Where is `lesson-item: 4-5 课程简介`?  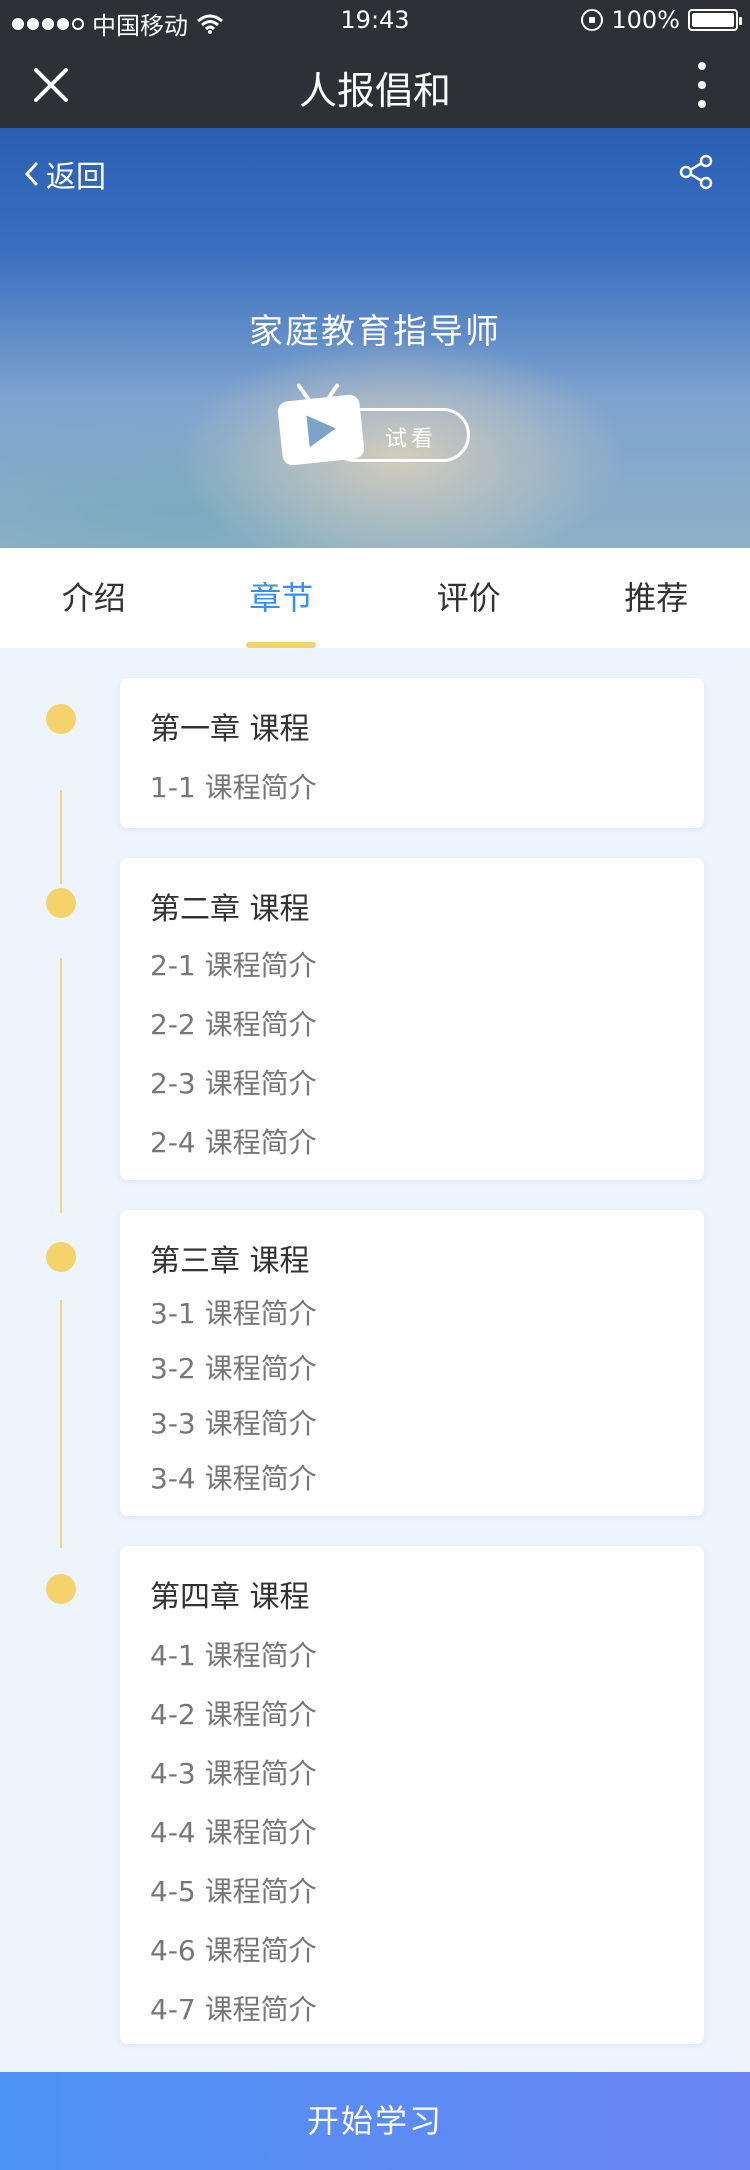
lesson-item: 4-5 课程简介 is located at coordinates (233, 1890).